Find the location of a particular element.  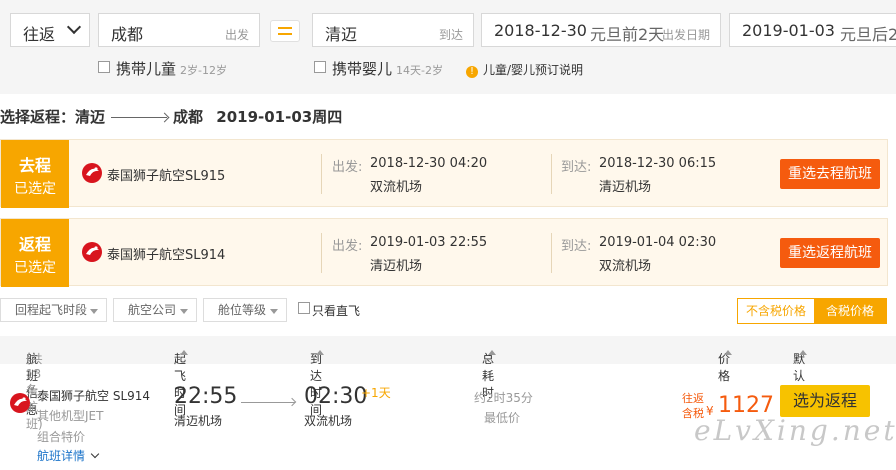

return-date-note: 元旦后2 is located at coordinates (868, 34).